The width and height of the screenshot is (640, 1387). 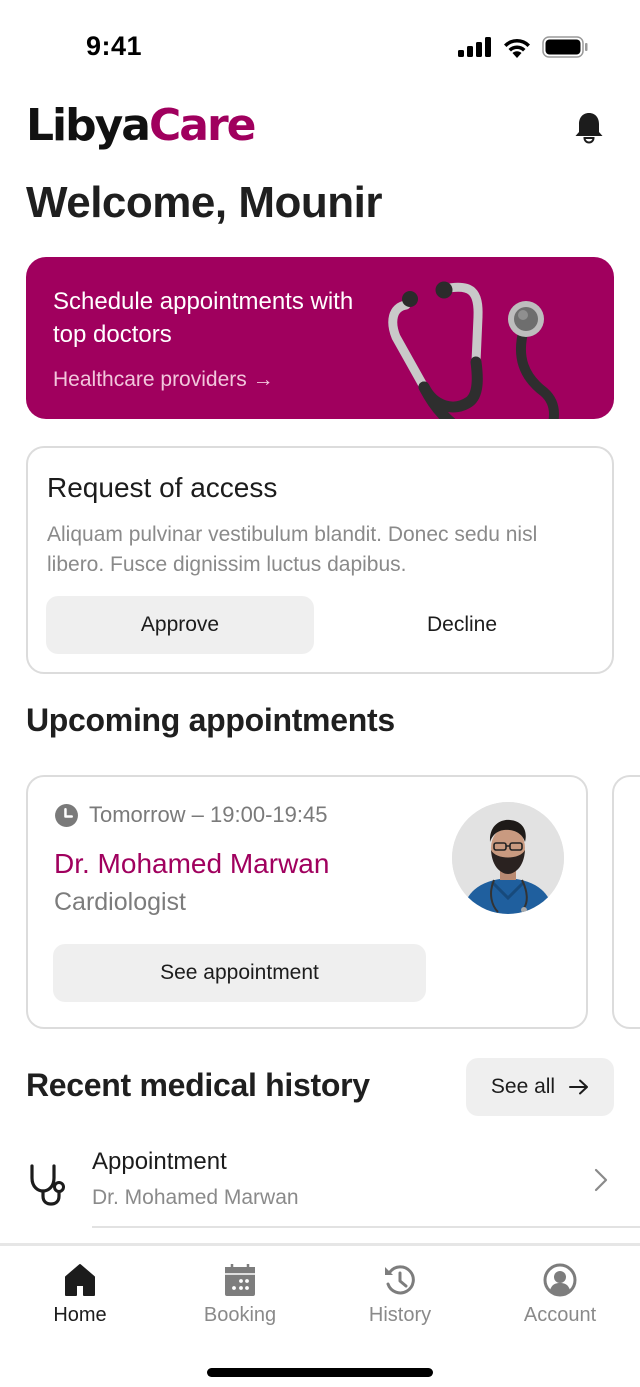 What do you see at coordinates (565, 47) in the screenshot?
I see `battery-icon` at bounding box center [565, 47].